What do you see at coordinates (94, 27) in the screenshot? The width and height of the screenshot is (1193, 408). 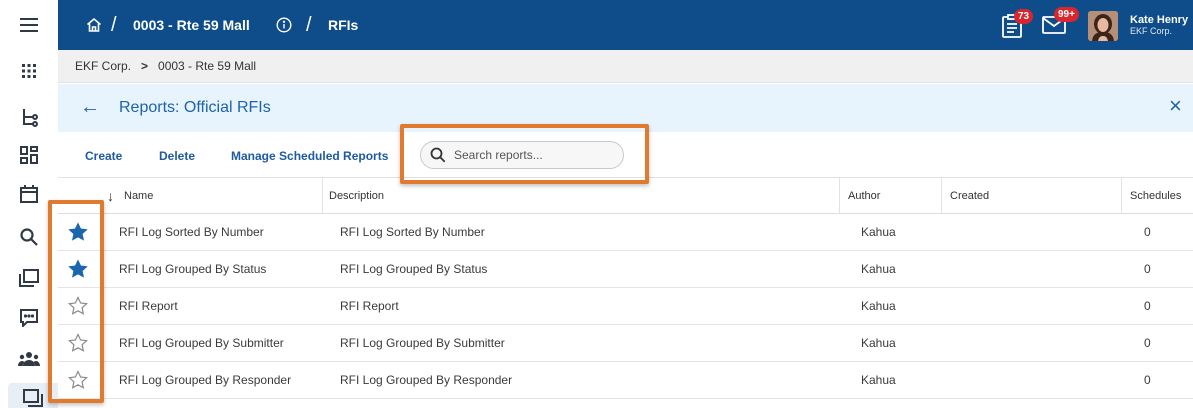 I see `home-icon` at bounding box center [94, 27].